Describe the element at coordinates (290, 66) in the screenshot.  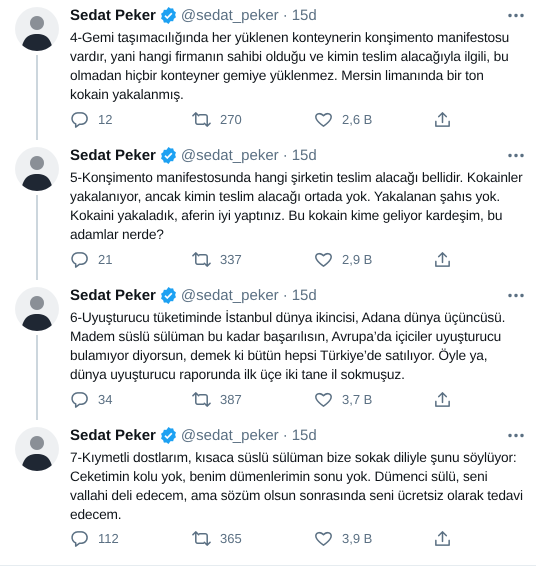
I see `tweet-text: 4-Gemi taşımacılığında her yüklenen konteynerin konşimento manifestosu vardır, yani hangi firmanın sahibi olduğu ve kimin teslim alacağıyla ilgili, bu olmadan hiçbir konteyner gemiye yüklenmez. Mersin limanında bir ton kokain yakalanmış.` at that location.